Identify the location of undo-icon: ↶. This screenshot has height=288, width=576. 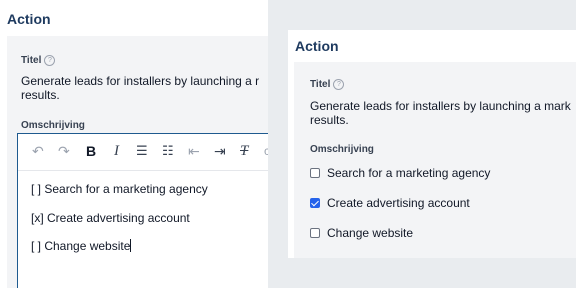
(38, 151).